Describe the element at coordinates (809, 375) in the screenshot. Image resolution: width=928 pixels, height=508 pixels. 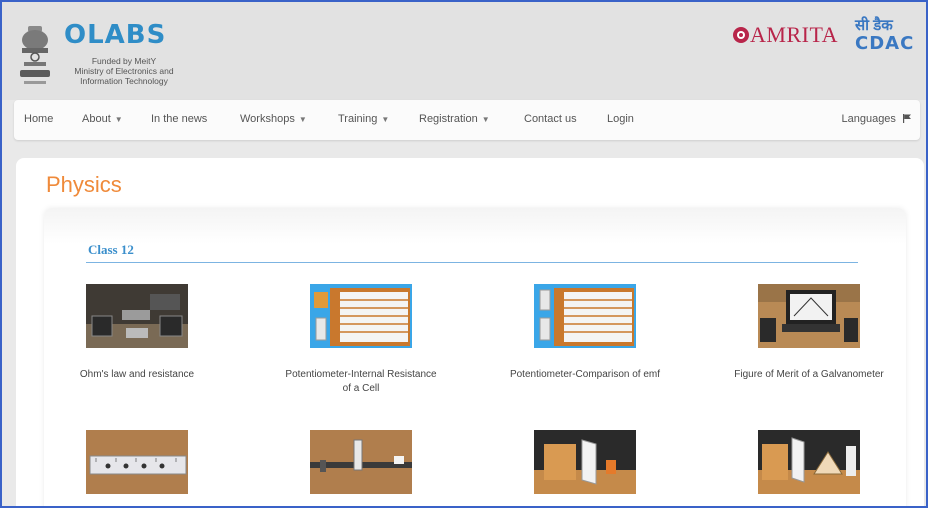
I see `experiment-title-galvanometer: Figure of Merit of a Galvanometer` at that location.